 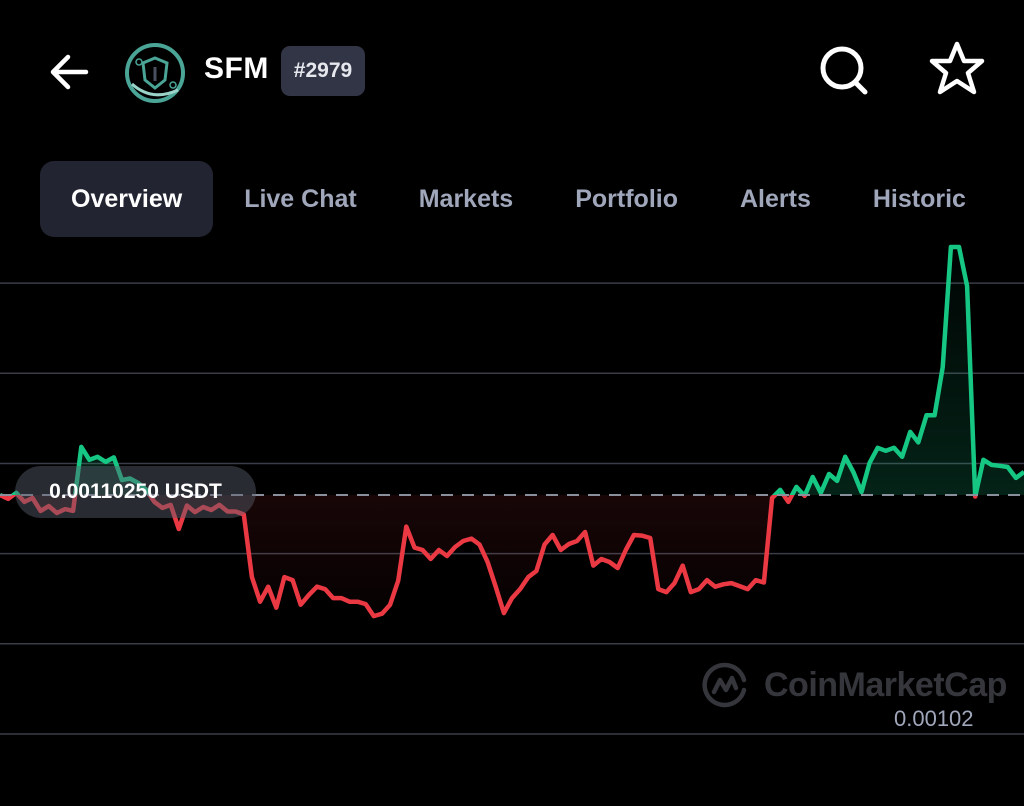 I want to click on coinmarketcap-watermark: CoinMarketCap, so click(x=853, y=685).